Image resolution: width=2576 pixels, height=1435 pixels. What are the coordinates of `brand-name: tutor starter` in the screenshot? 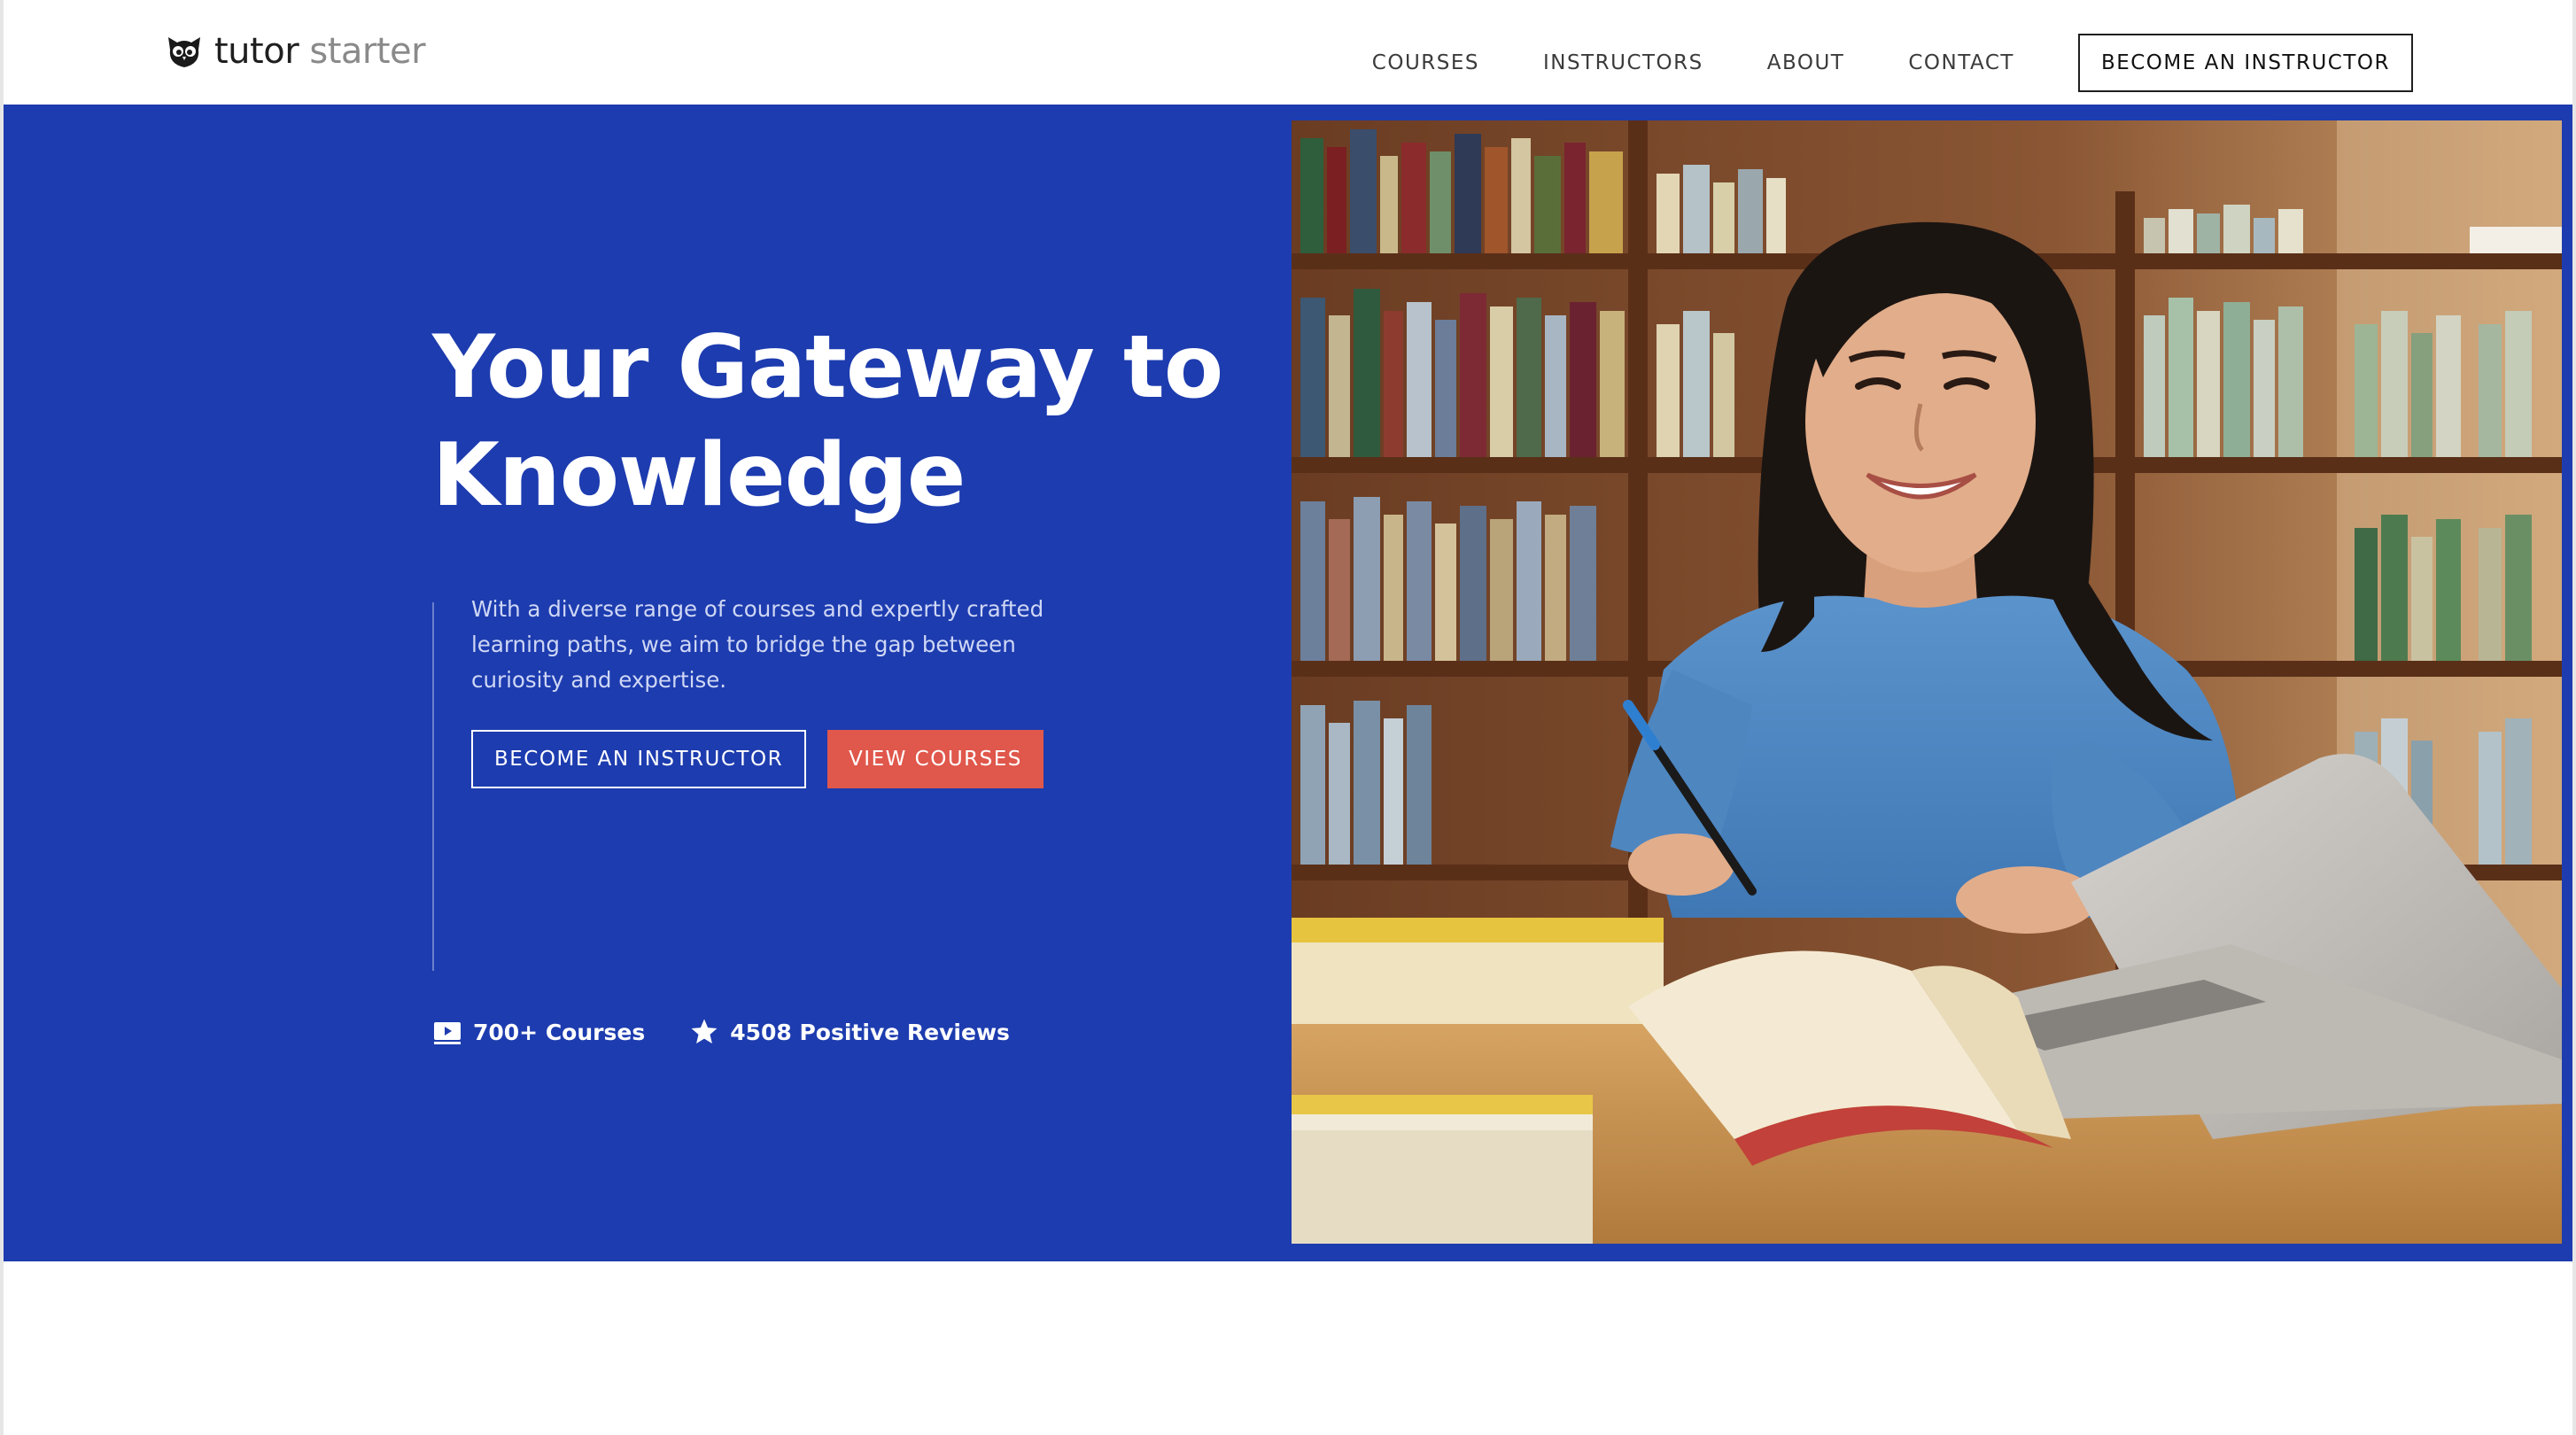 It's located at (320, 52).